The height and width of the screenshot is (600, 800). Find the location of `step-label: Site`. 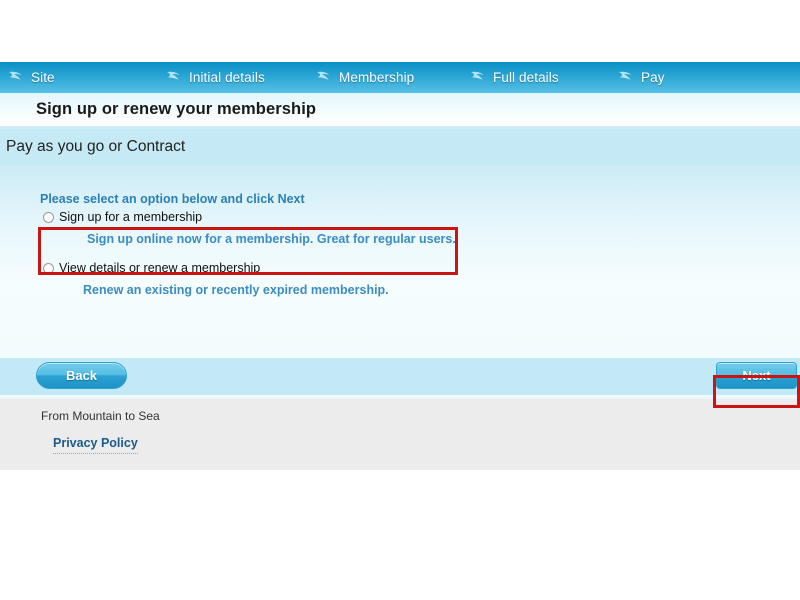

step-label: Site is located at coordinates (43, 77).